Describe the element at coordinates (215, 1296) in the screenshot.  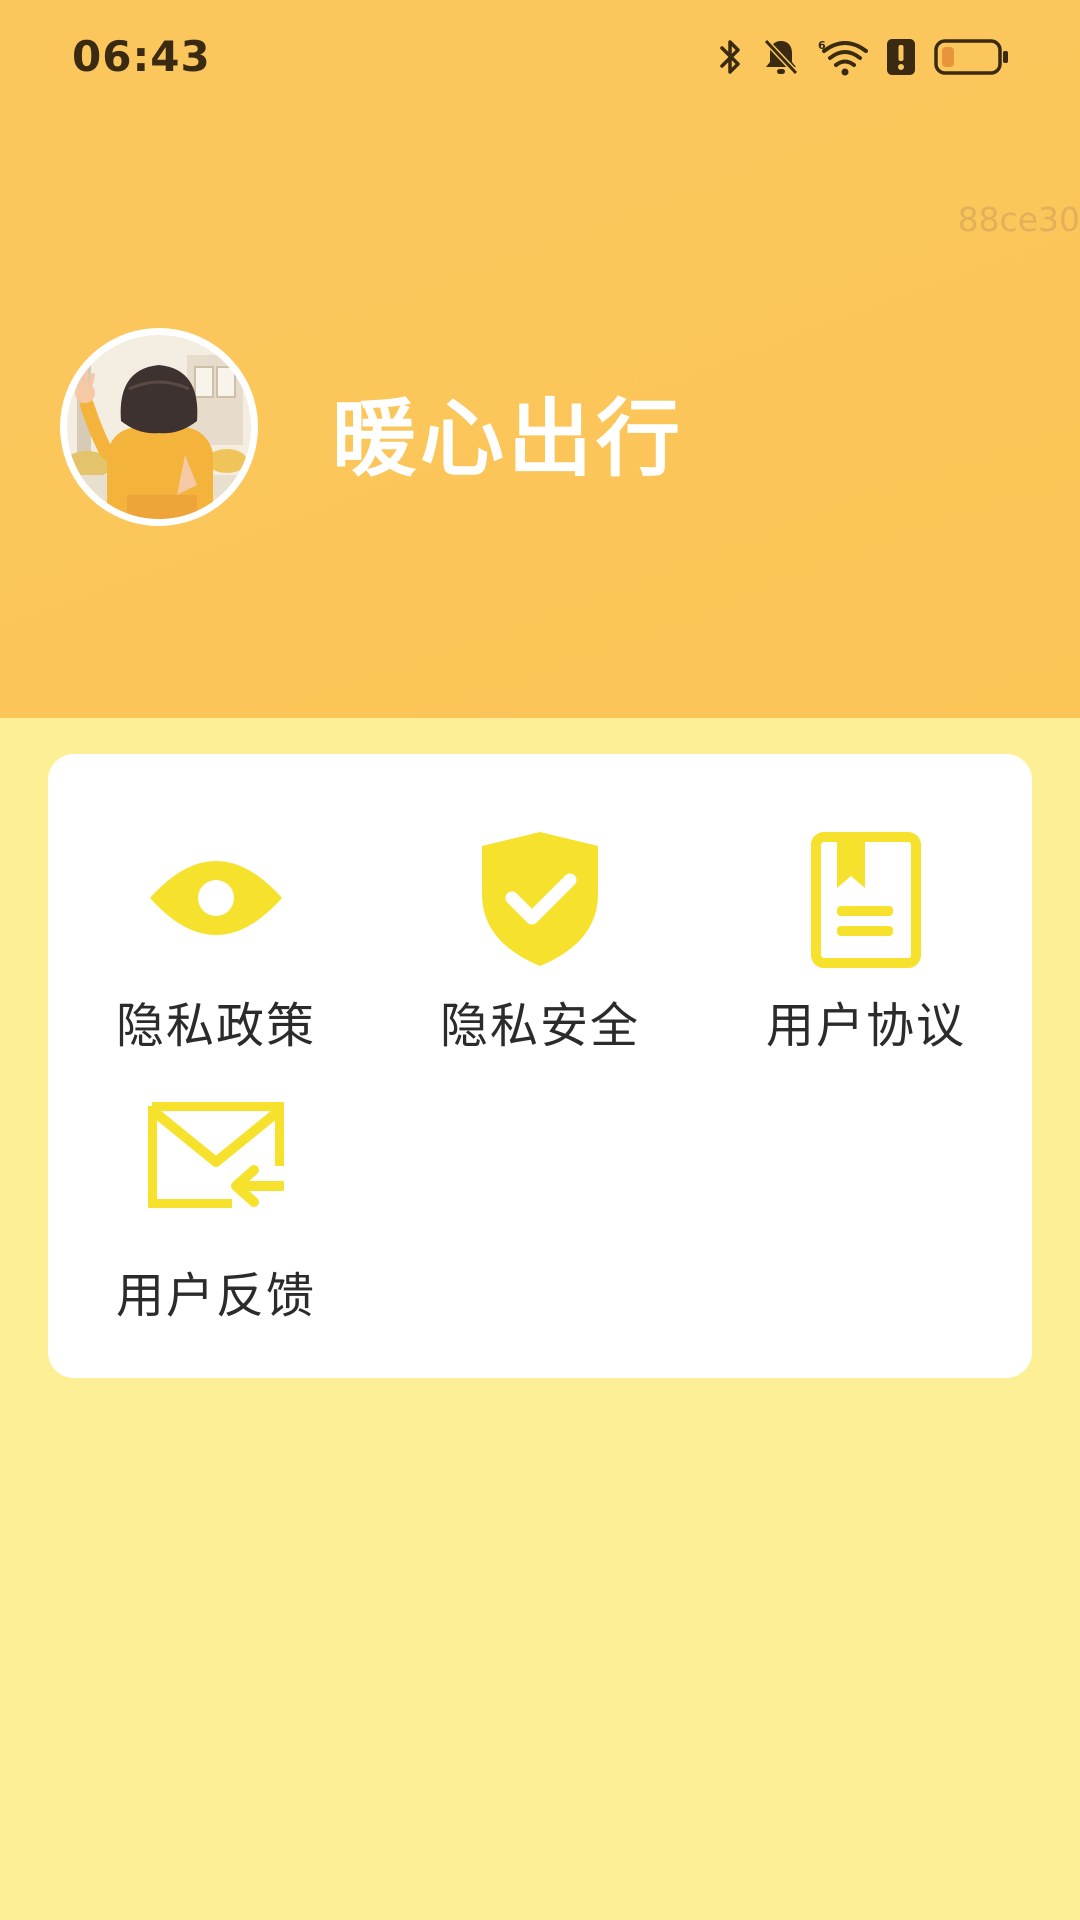
I see `menu-item-label: 用户反馈` at that location.